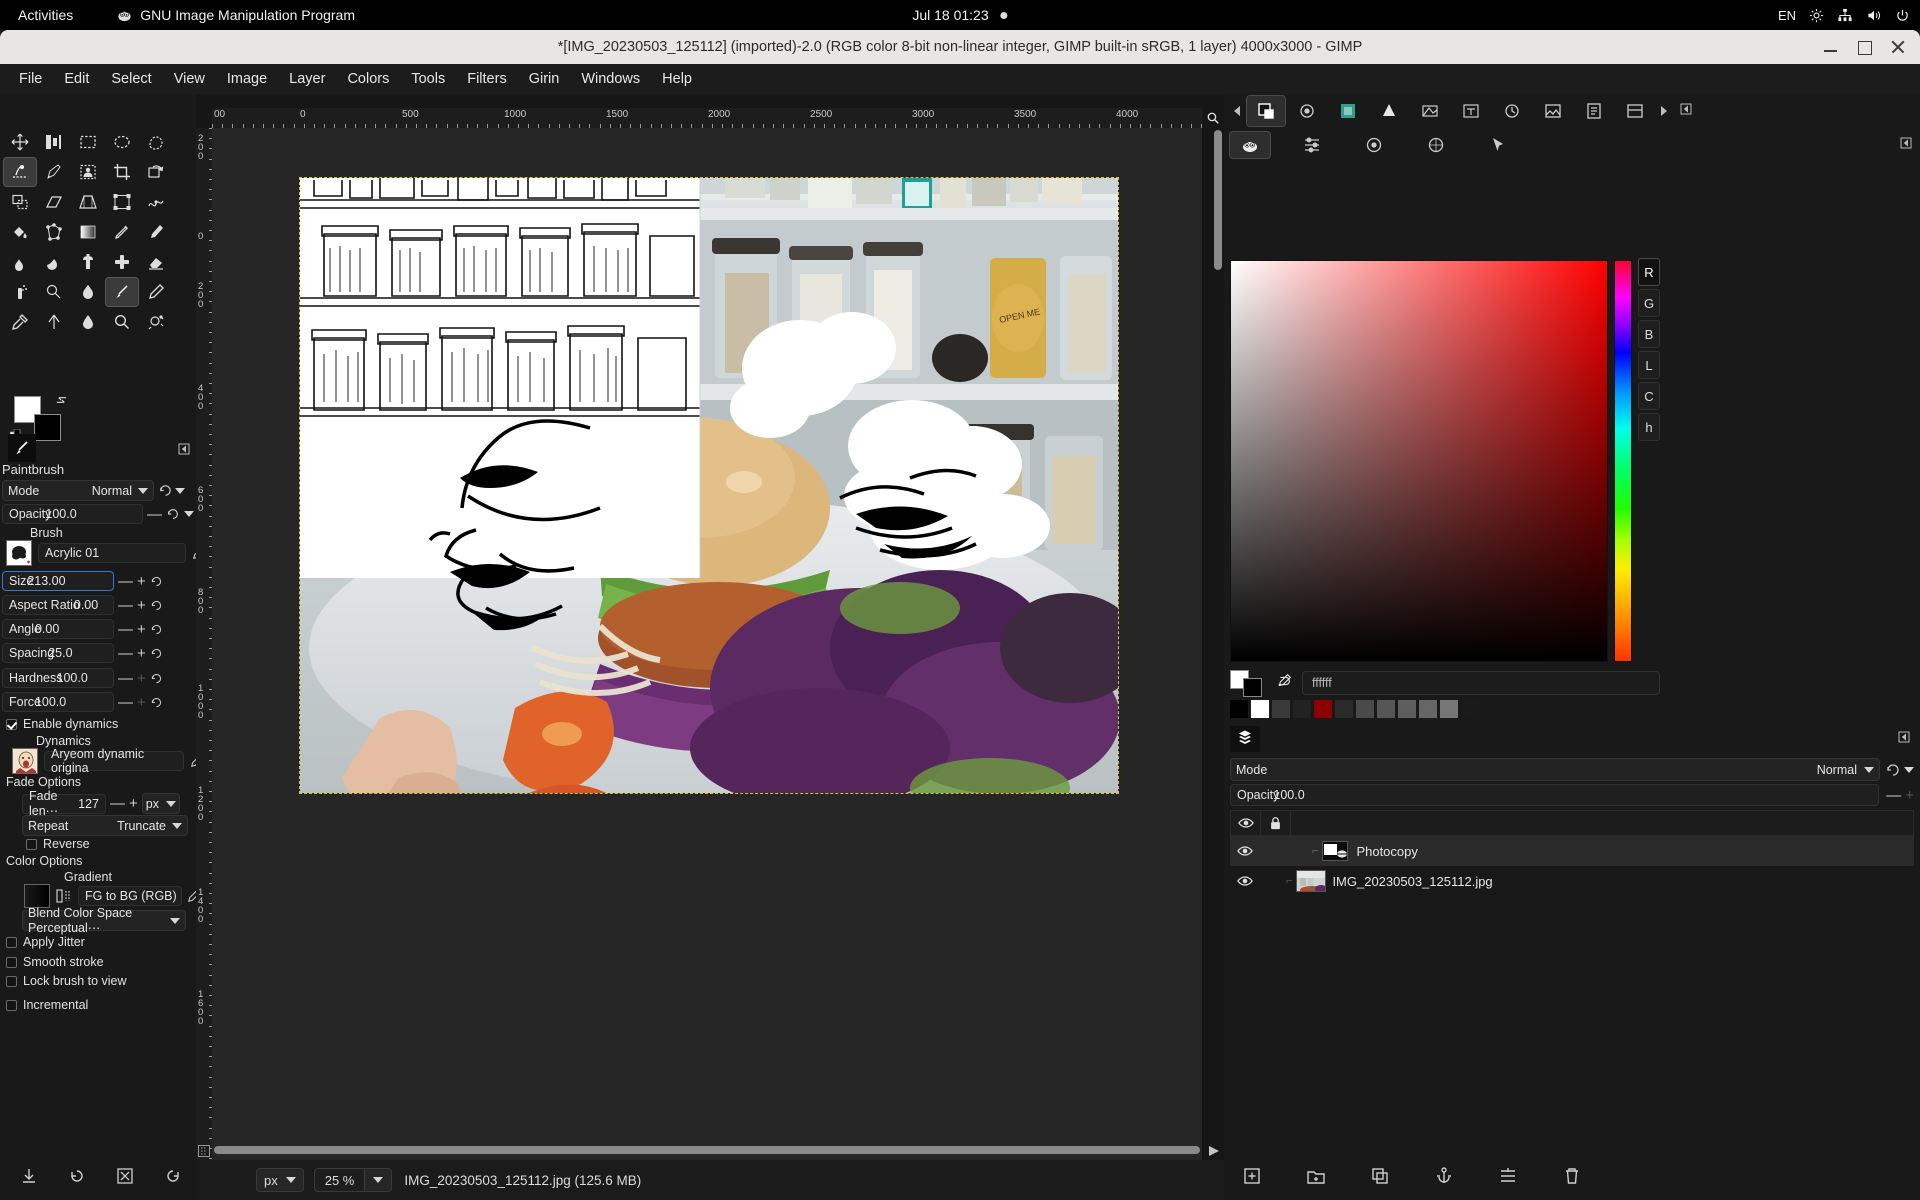 Image resolution: width=1920 pixels, height=1200 pixels. What do you see at coordinates (61, 402) in the screenshot?
I see `swap-colors-icon` at bounding box center [61, 402].